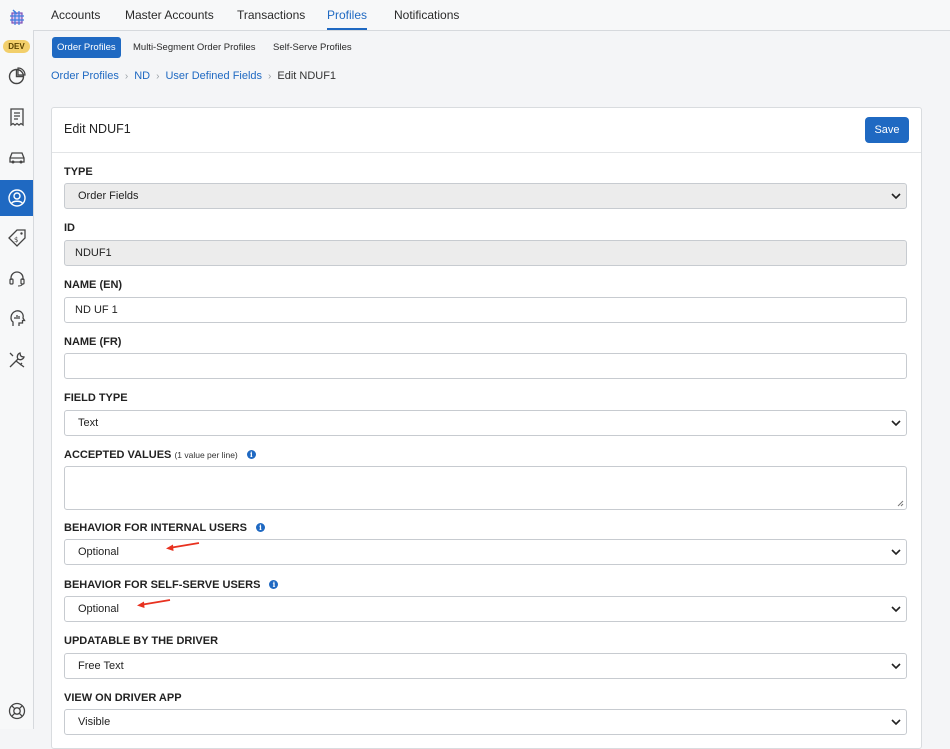 Image resolution: width=950 pixels, height=749 pixels. Describe the element at coordinates (142, 76) in the screenshot. I see `breadcrumb-nd: ND` at that location.